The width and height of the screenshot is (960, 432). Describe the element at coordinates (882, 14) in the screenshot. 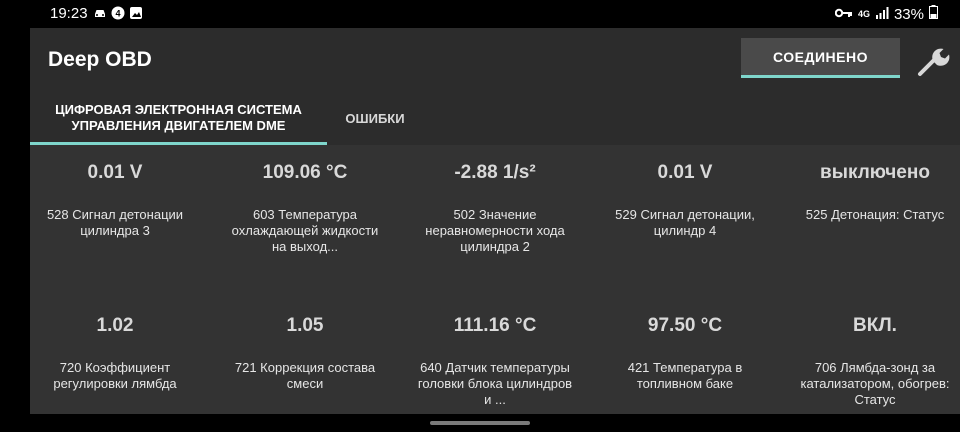

I see `signal-icon` at that location.